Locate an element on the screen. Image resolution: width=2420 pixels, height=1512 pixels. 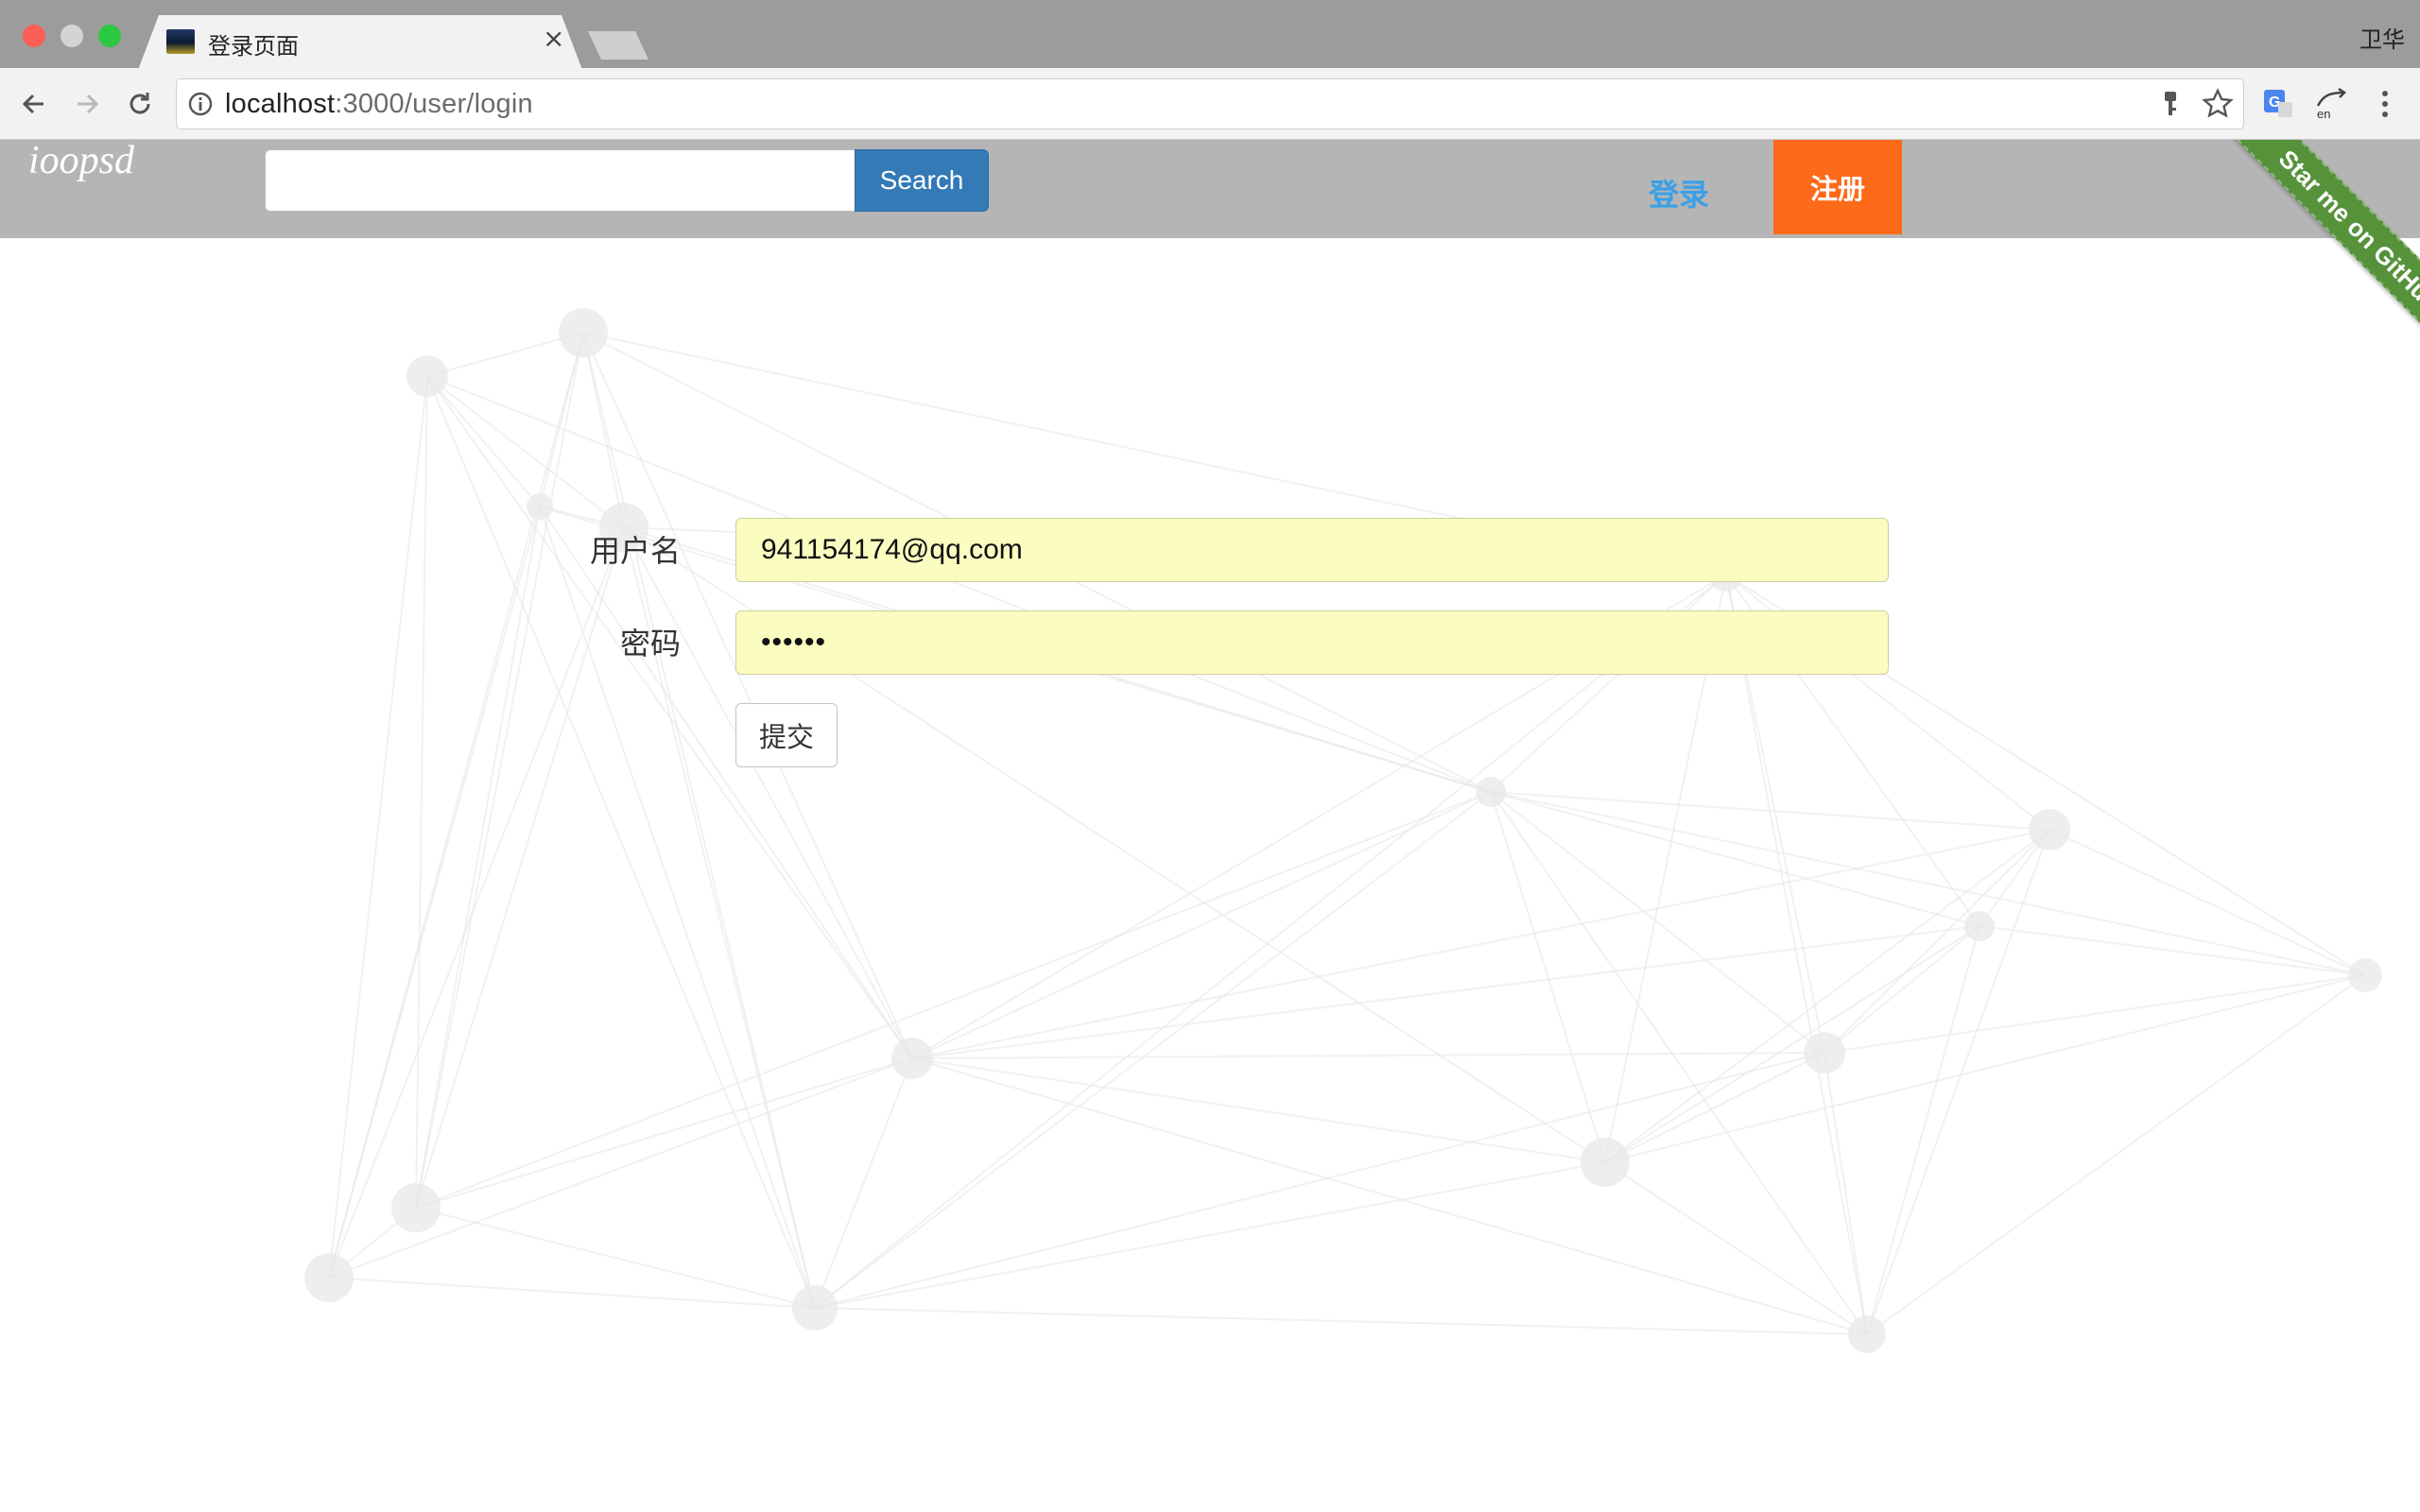
tab-title: 登录页面 is located at coordinates (254, 46).